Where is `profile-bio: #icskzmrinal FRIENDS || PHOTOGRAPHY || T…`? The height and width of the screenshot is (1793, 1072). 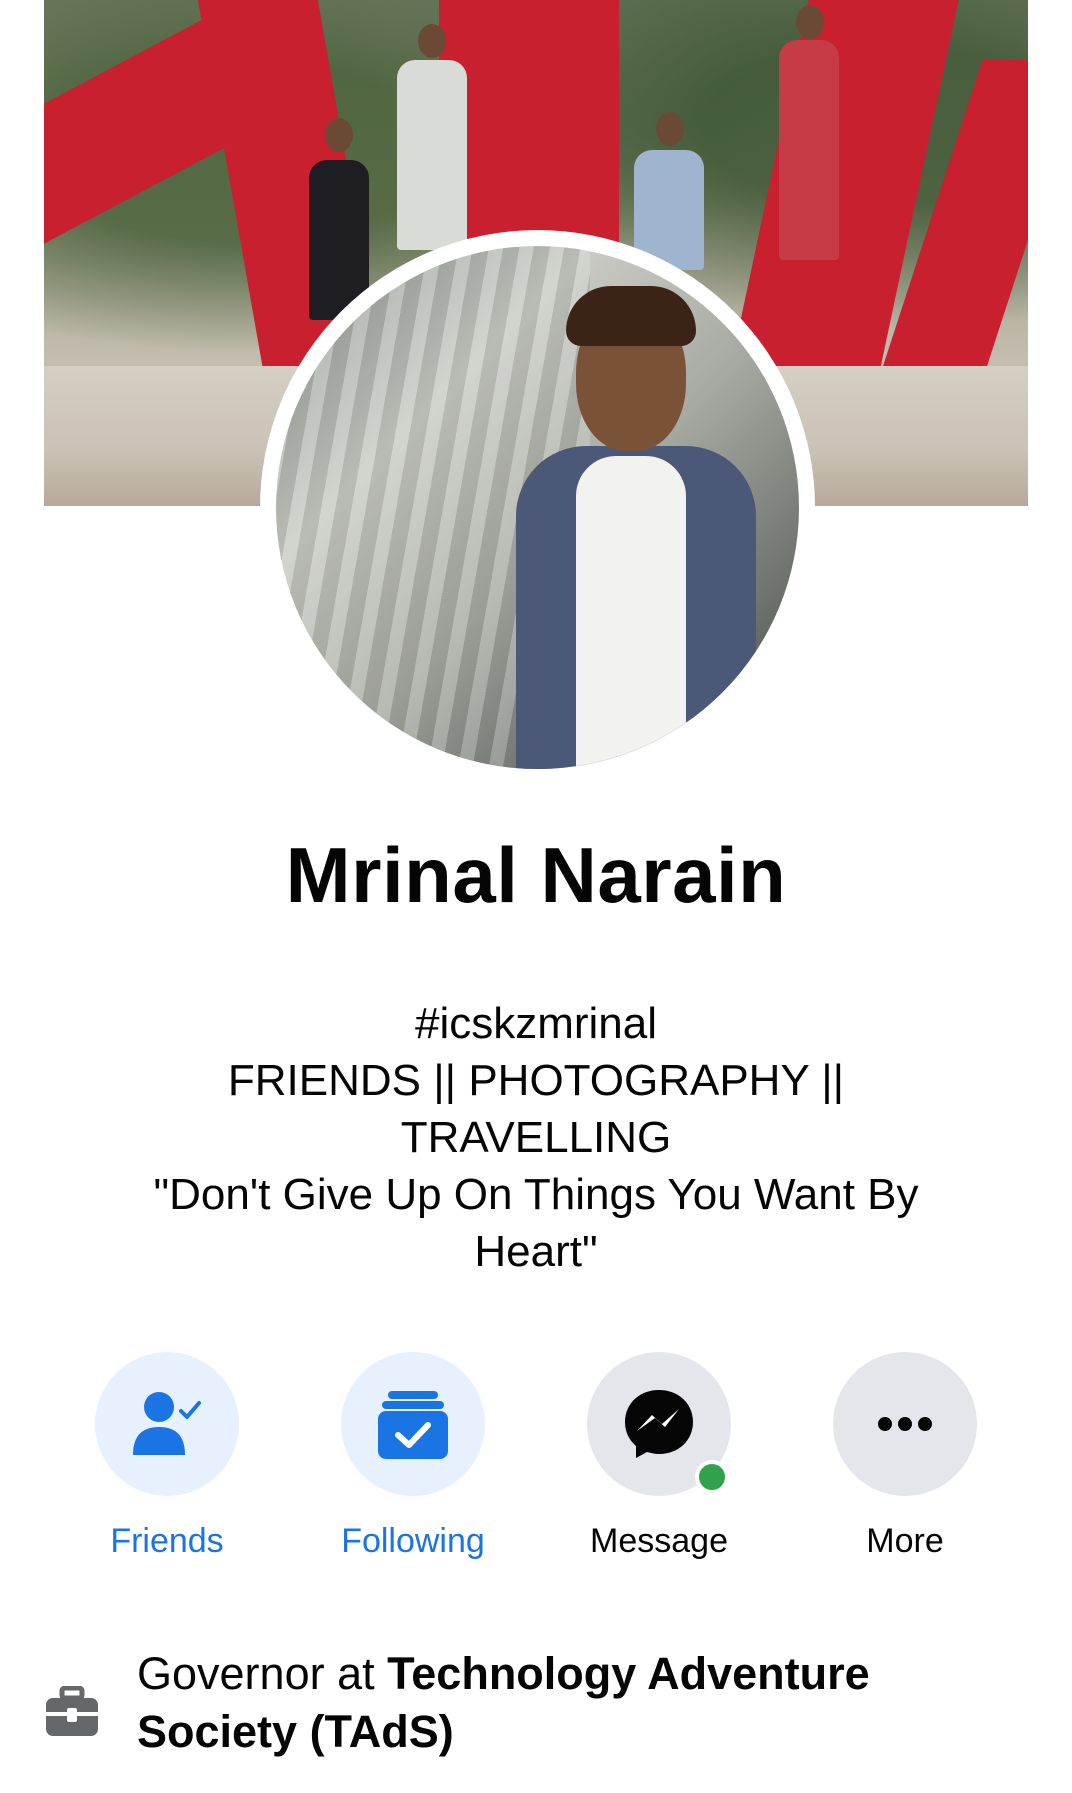
profile-bio: #icskzmrinal FRIENDS || PHOTOGRAPHY || T… is located at coordinates (536, 1137).